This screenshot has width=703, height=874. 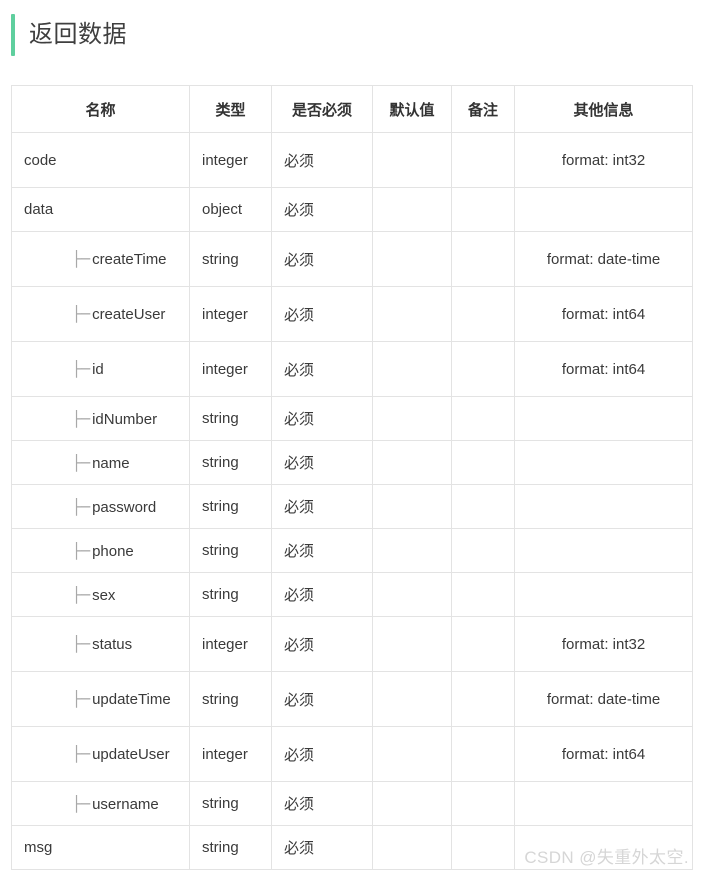 I want to click on table-row: ├─ status integer 必须 format: int32, so click(x=352, y=644).